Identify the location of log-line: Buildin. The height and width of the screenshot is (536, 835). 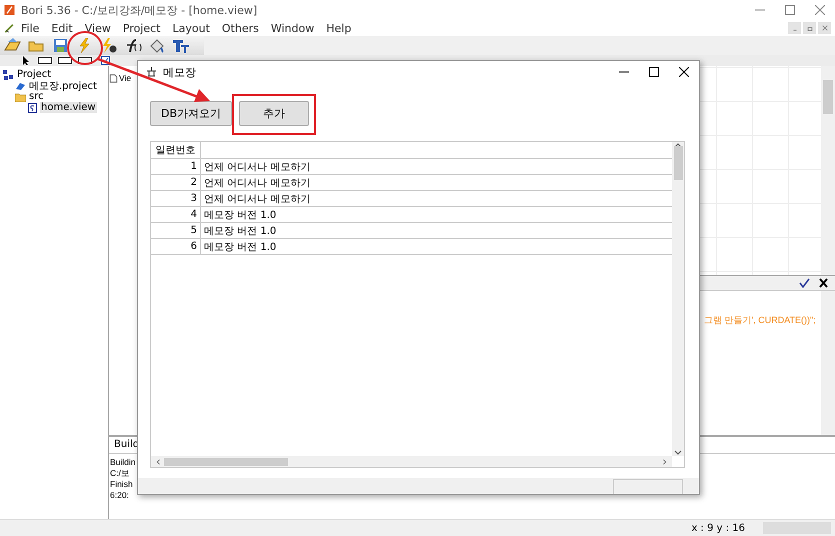
(123, 462).